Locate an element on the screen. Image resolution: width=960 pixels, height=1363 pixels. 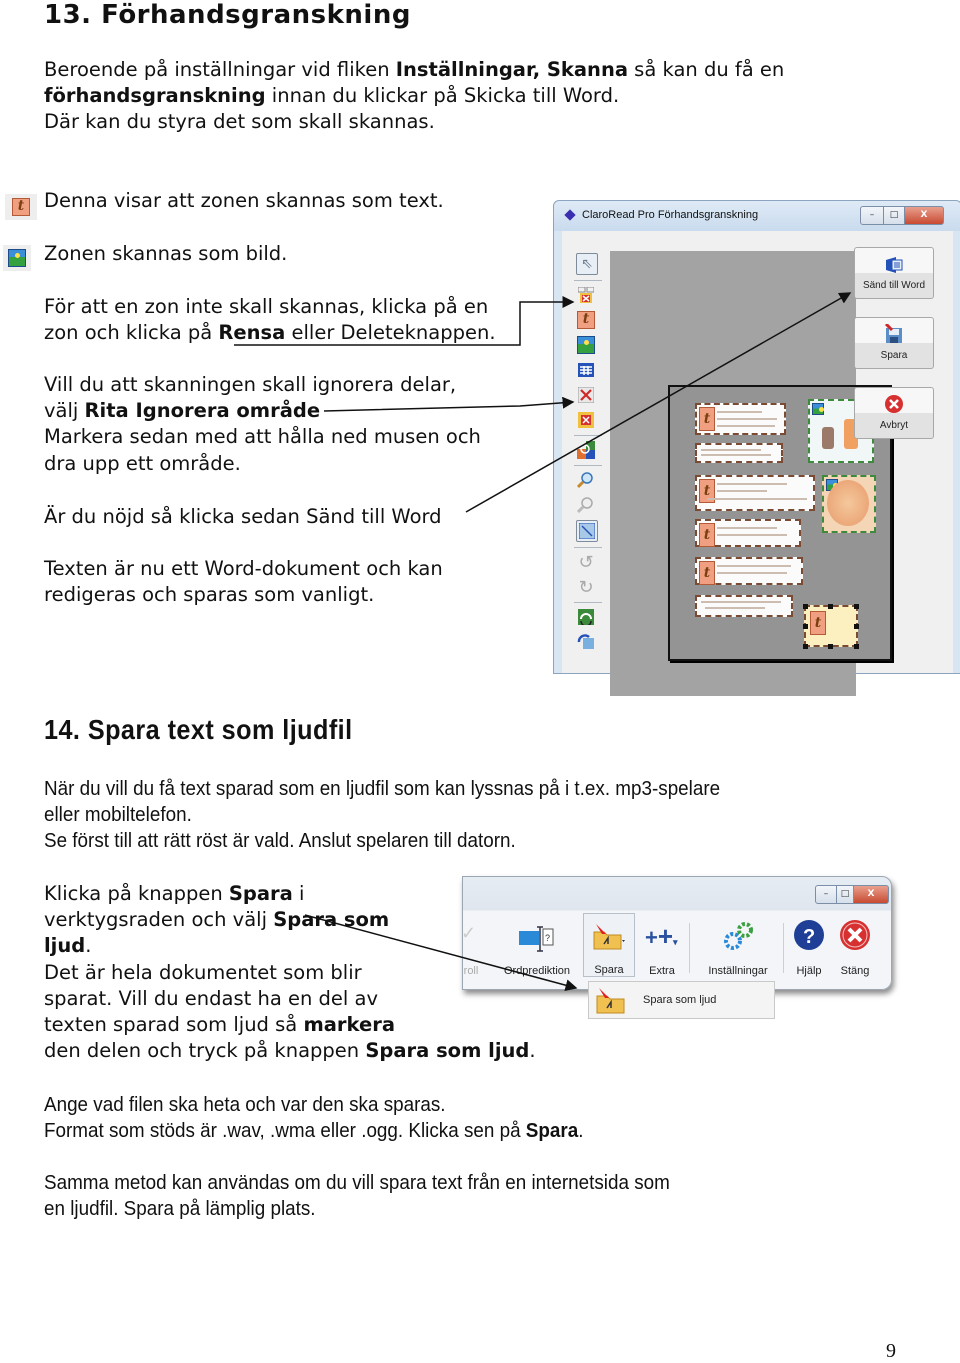
callout-spara-som-ljud is located at coordinates (441, 953).